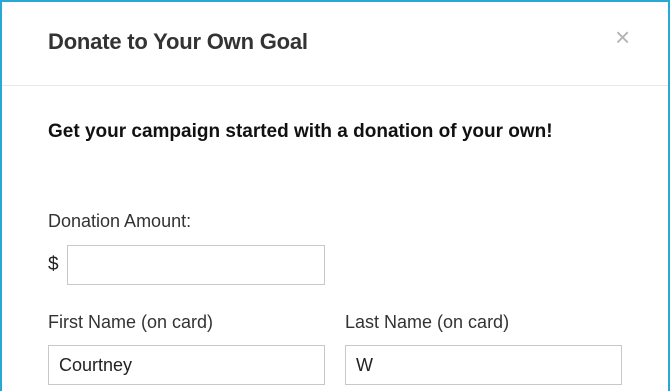 The image size is (670, 391). Describe the element at coordinates (131, 322) in the screenshot. I see `first-name-label: First Name (on card)` at that location.